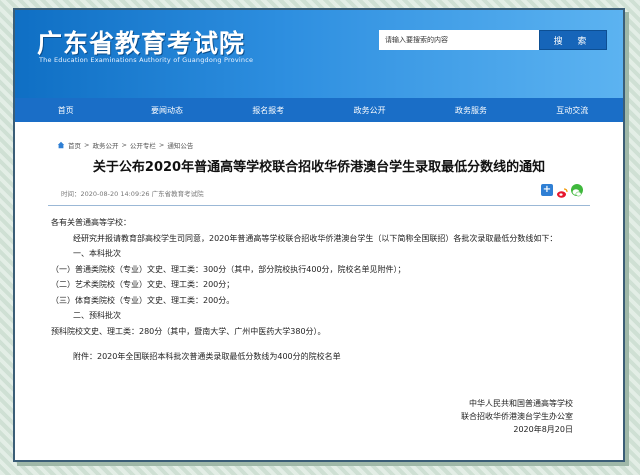 The height and width of the screenshot is (475, 640). I want to click on nav-item-registration: 报名报考, so click(268, 110).